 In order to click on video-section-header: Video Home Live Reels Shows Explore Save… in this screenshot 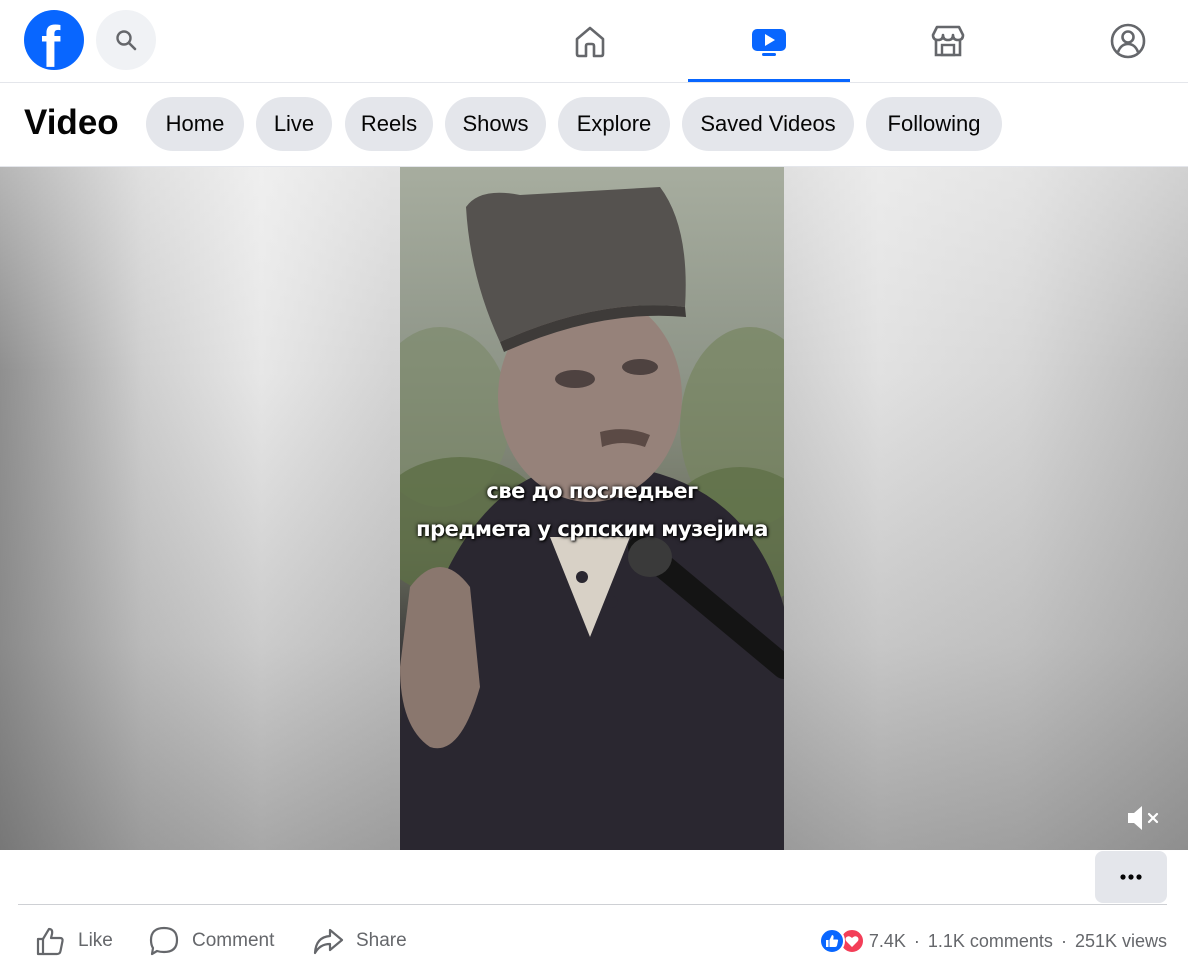, I will do `click(594, 125)`.